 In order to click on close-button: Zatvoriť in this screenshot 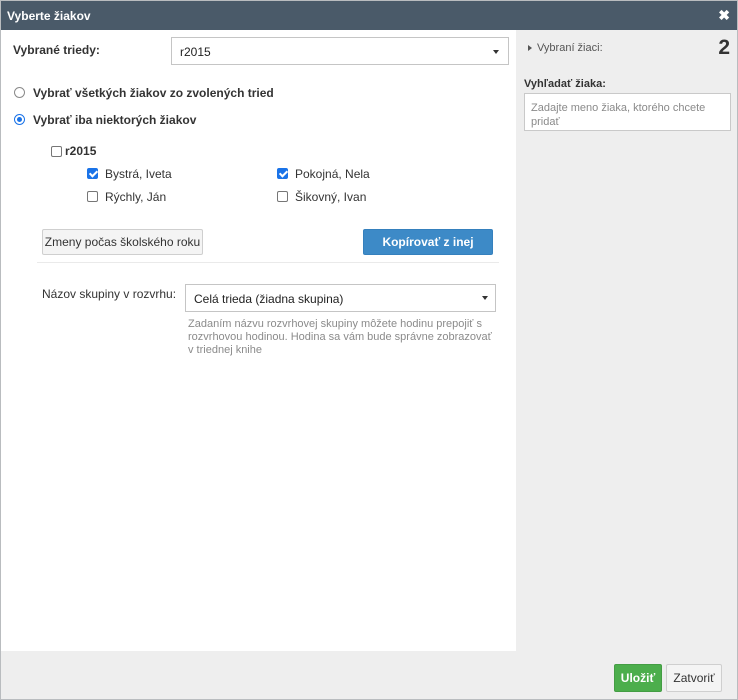, I will do `click(694, 678)`.